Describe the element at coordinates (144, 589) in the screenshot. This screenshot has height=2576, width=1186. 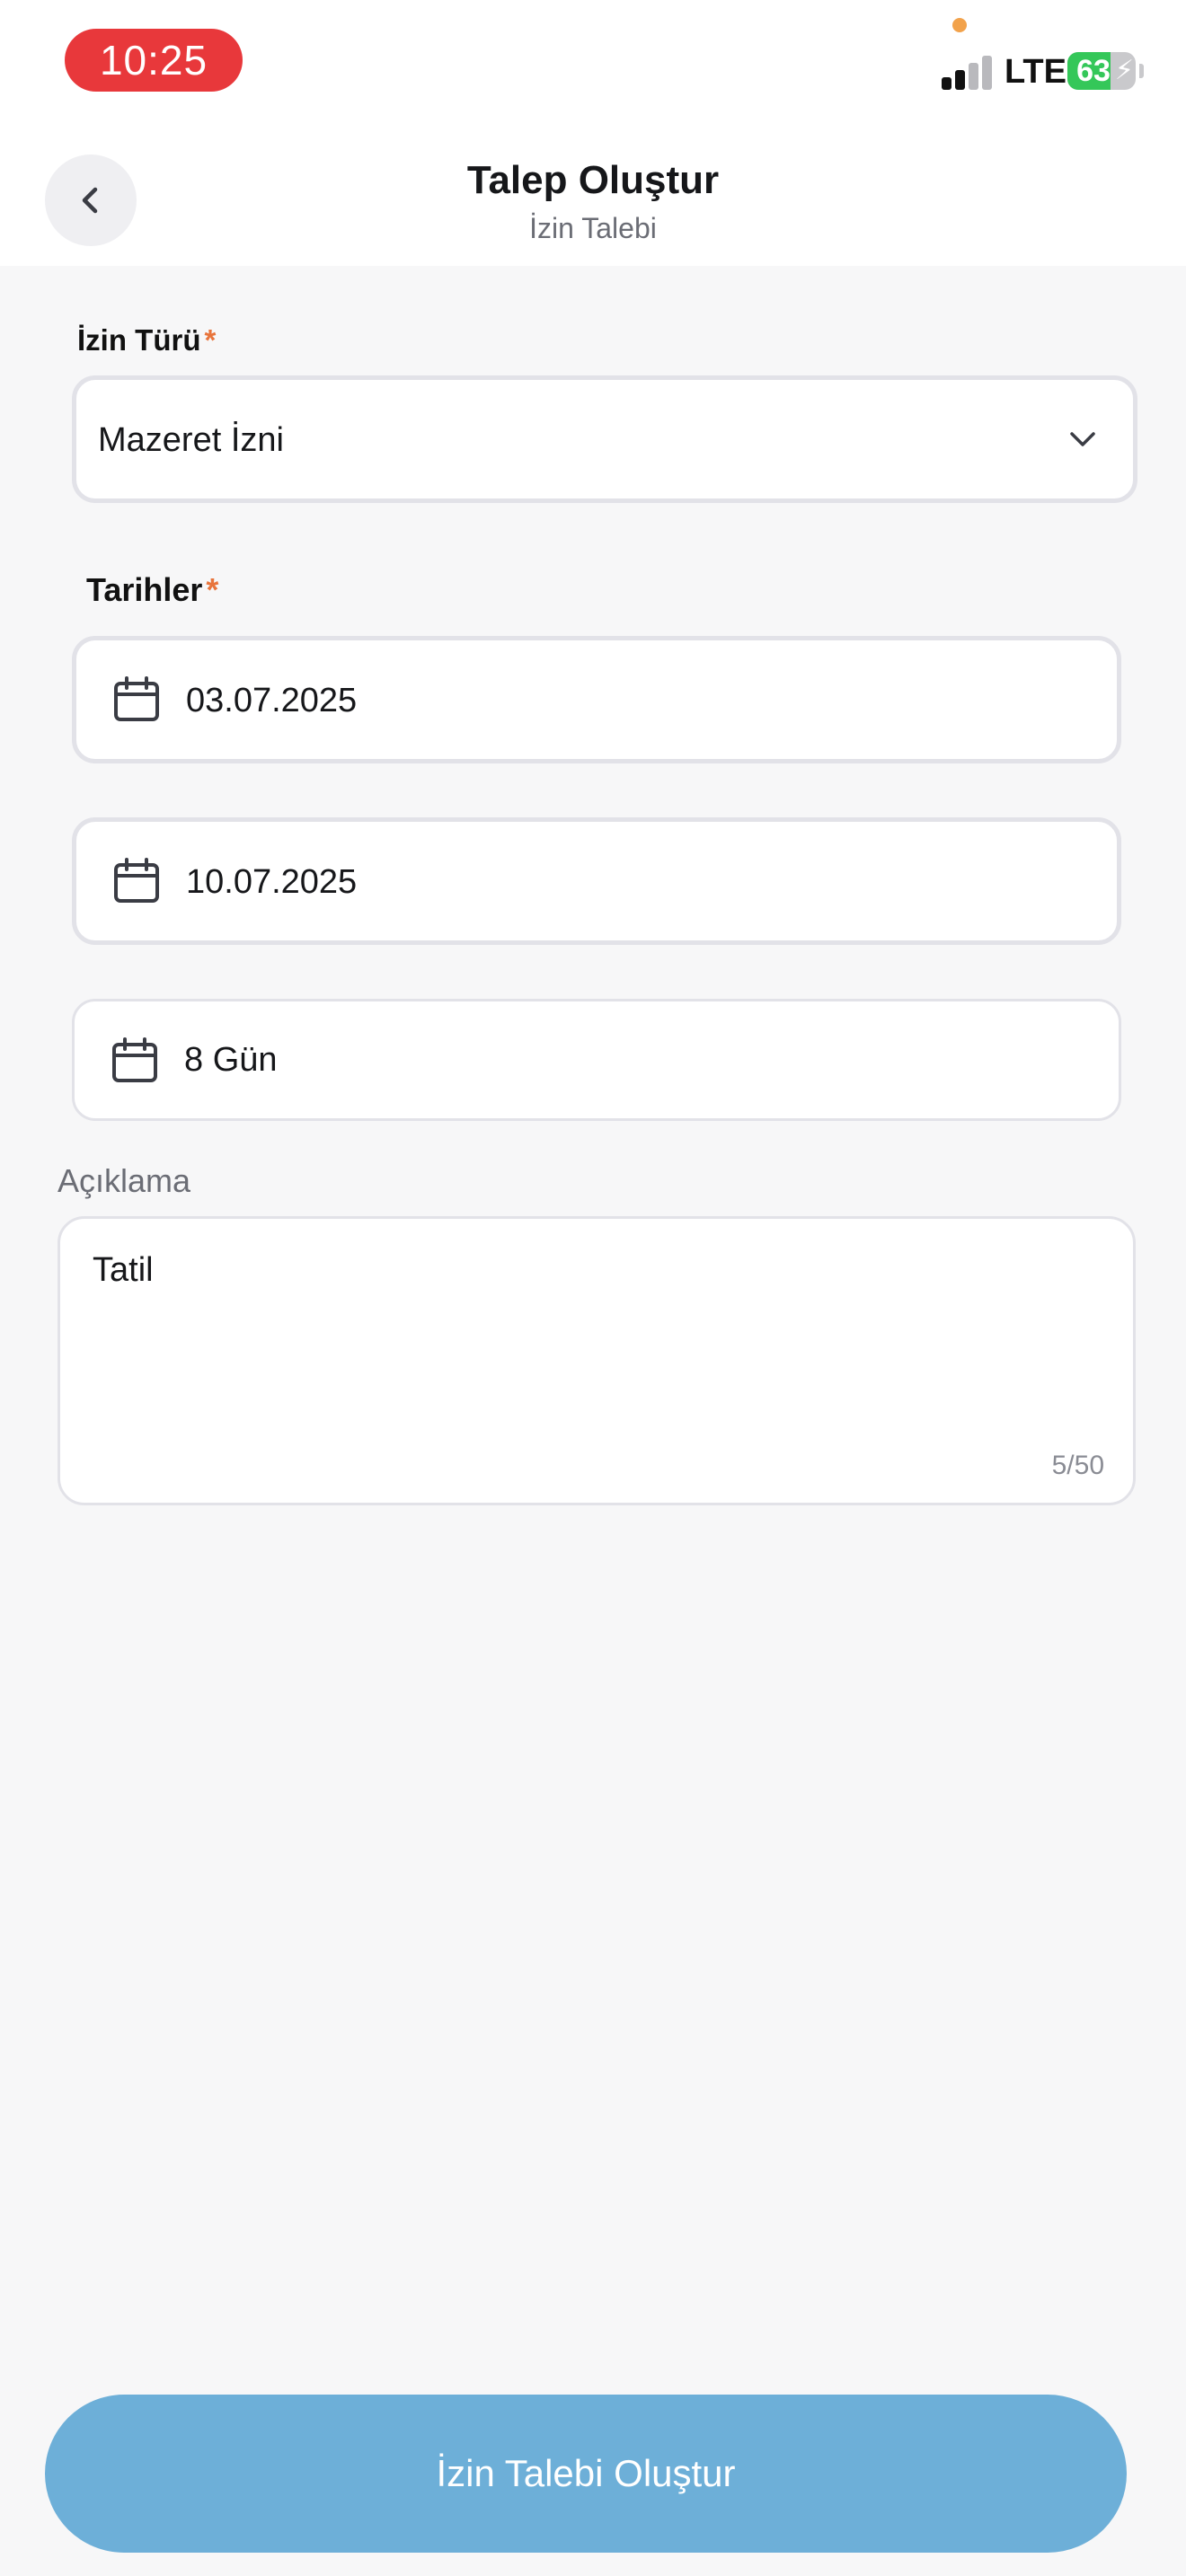
I see `dates-label-text: Tarihler` at that location.